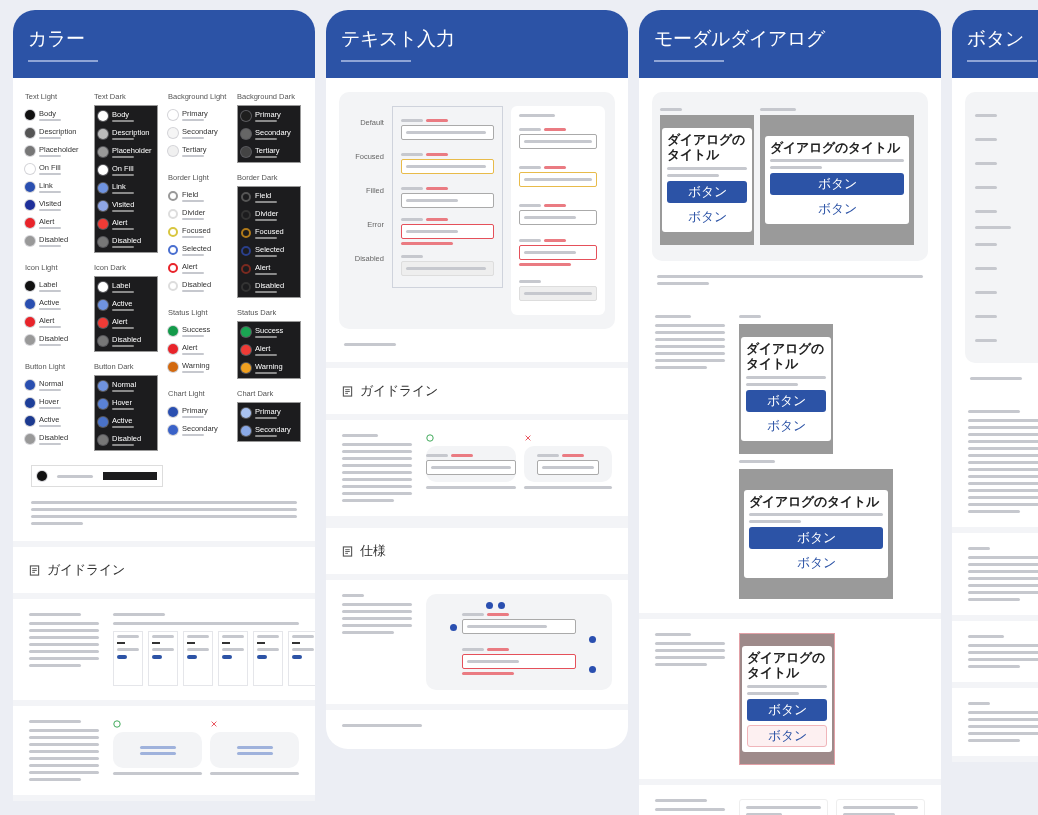  I want to click on cross-icon, so click(528, 438).